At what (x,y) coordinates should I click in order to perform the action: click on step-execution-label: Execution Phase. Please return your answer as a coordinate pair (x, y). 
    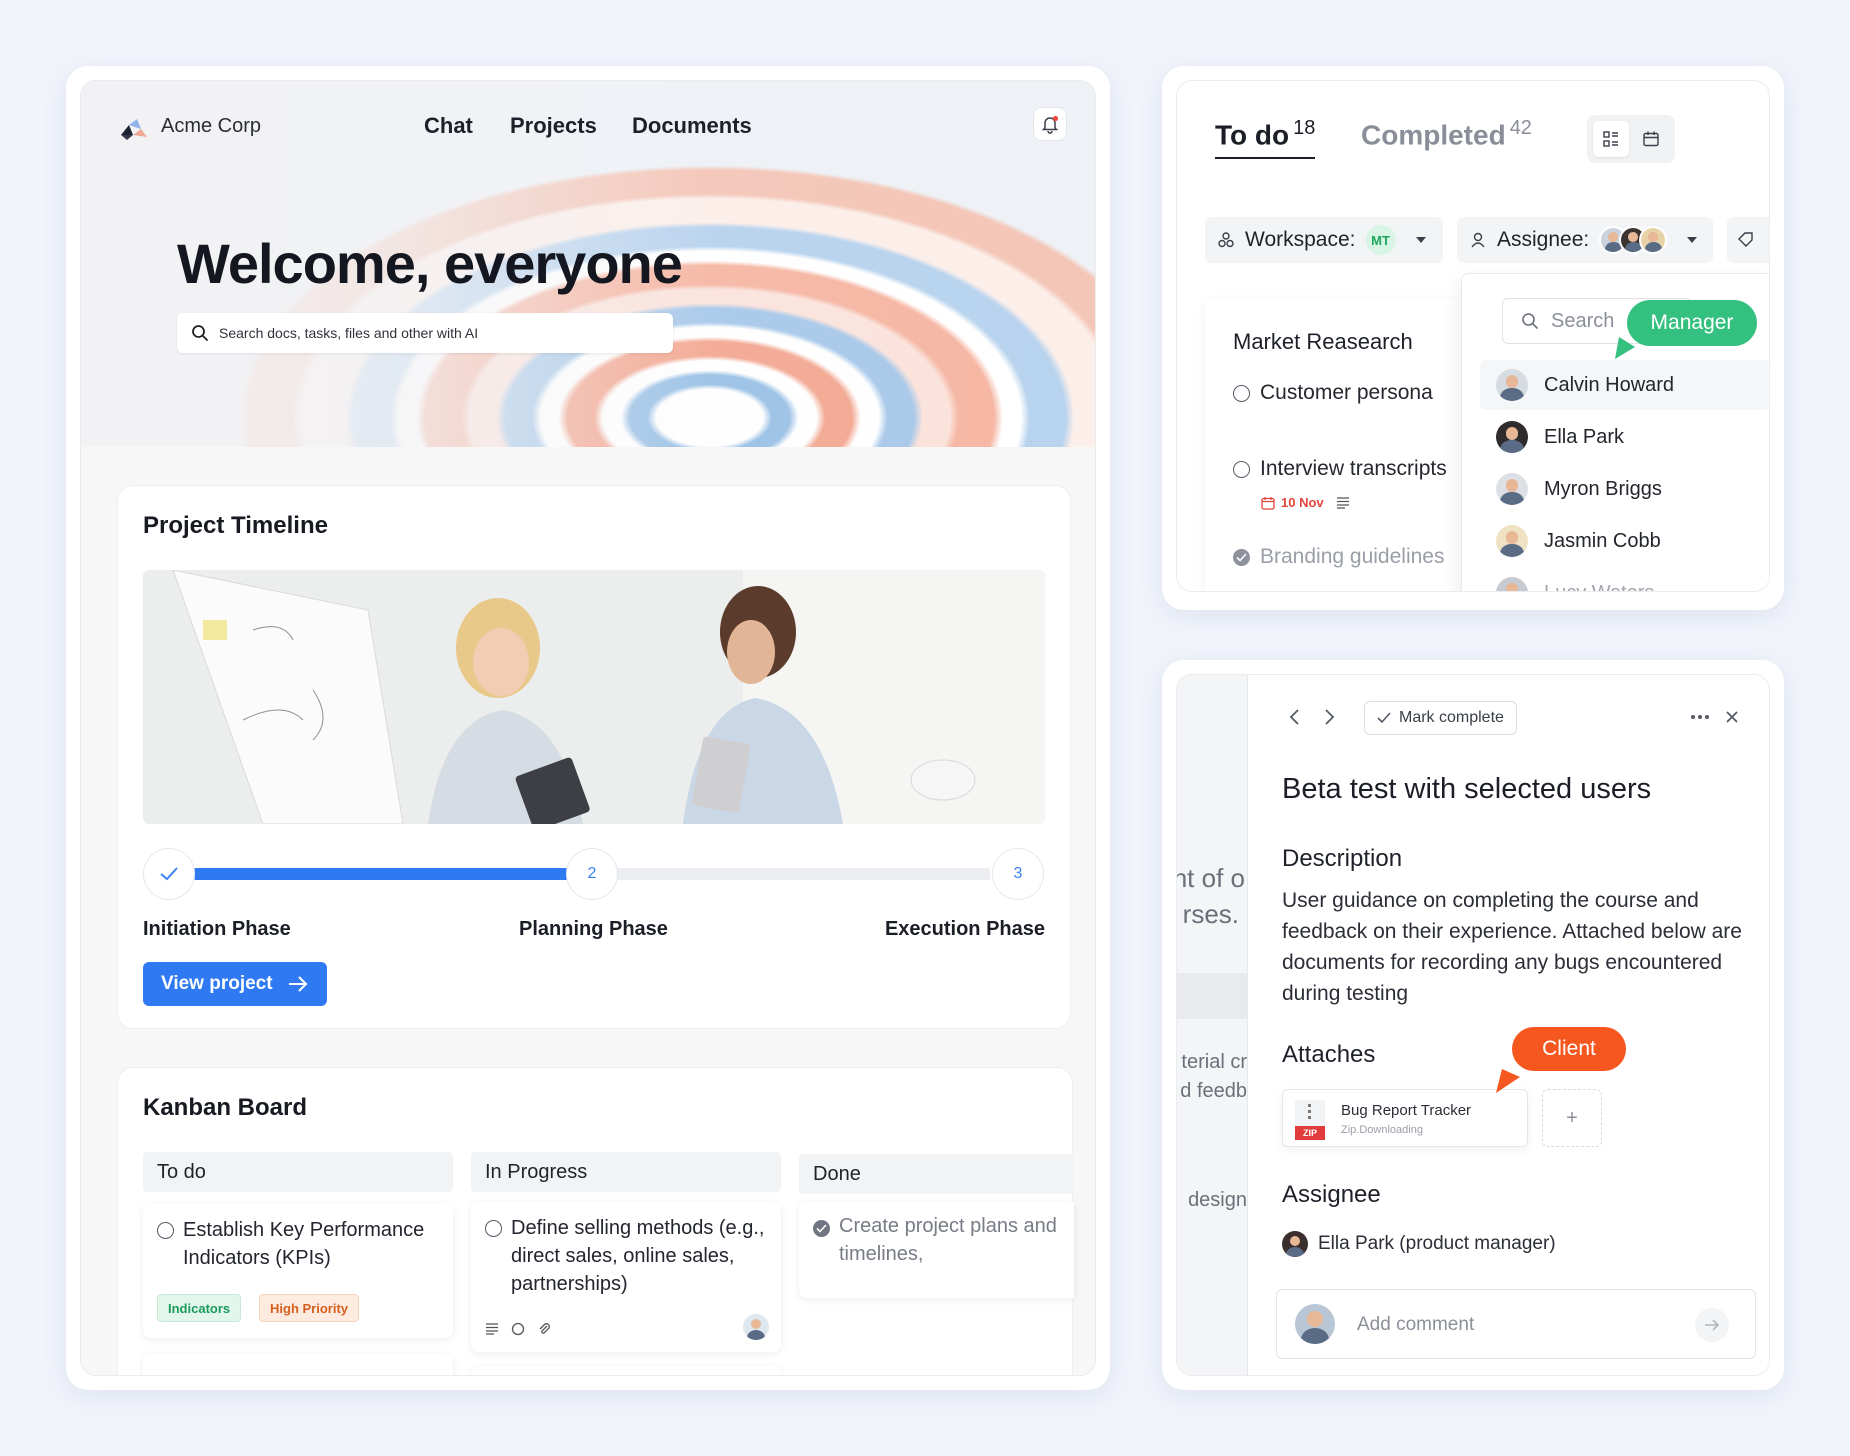
    Looking at the image, I should click on (964, 929).